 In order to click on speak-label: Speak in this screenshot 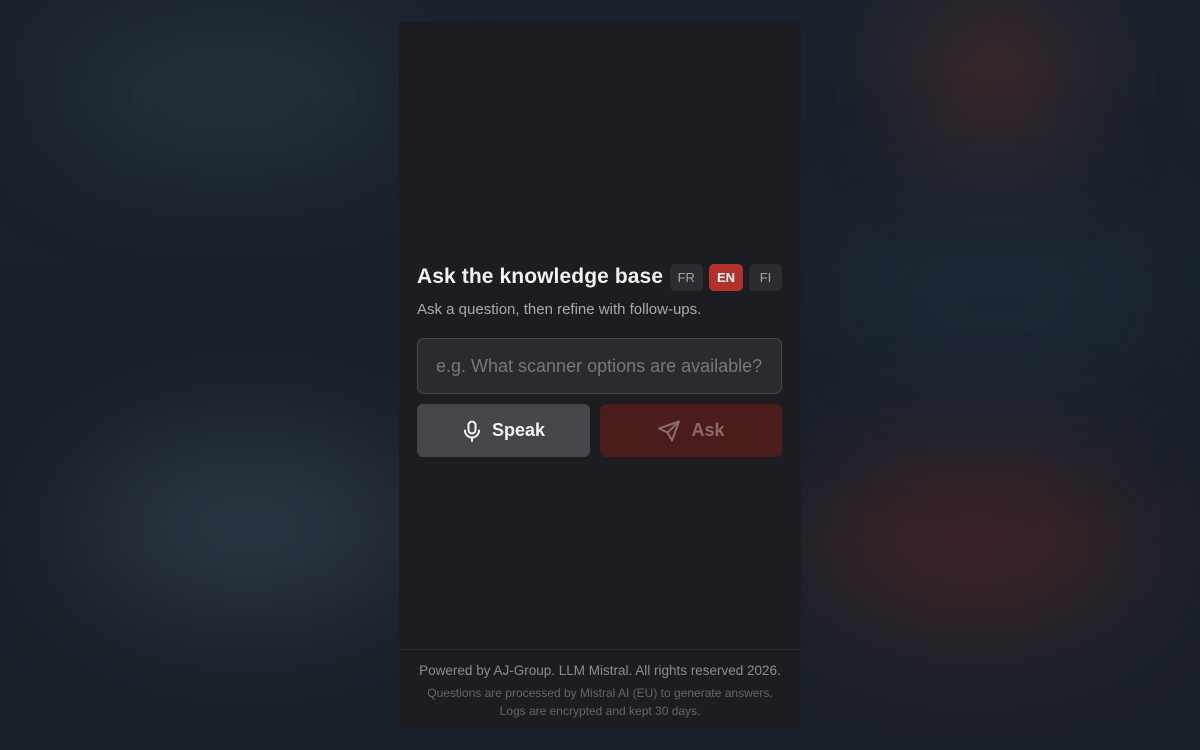, I will do `click(518, 430)`.